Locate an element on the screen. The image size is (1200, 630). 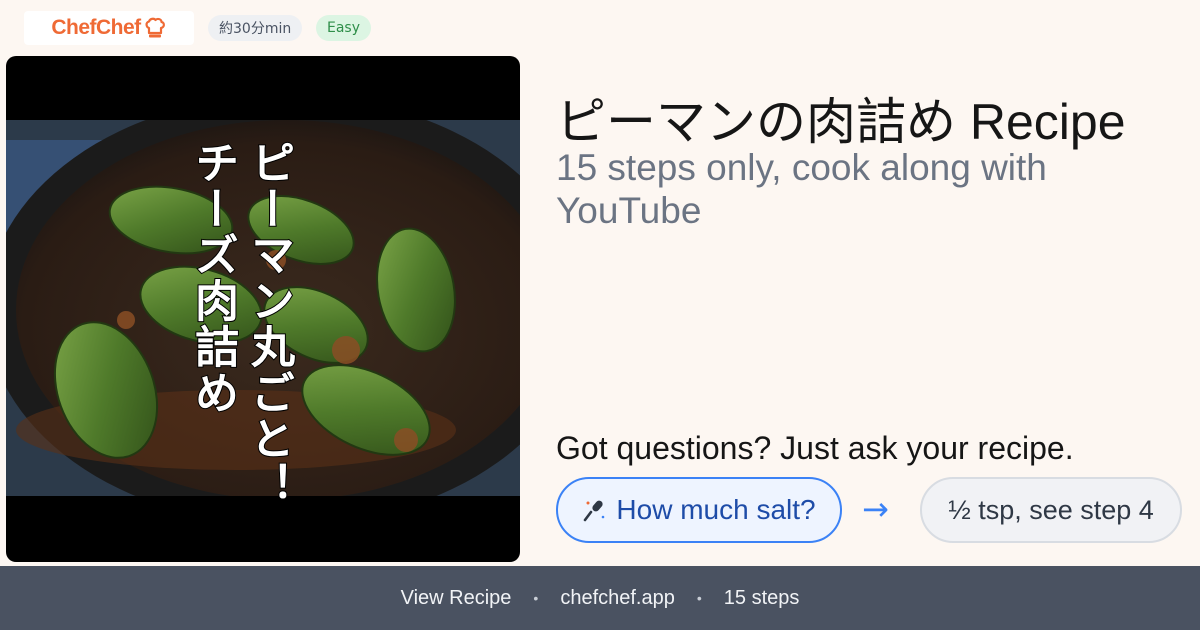
ask-heading: Got questions? Just ask your recipe. is located at coordinates (815, 448).